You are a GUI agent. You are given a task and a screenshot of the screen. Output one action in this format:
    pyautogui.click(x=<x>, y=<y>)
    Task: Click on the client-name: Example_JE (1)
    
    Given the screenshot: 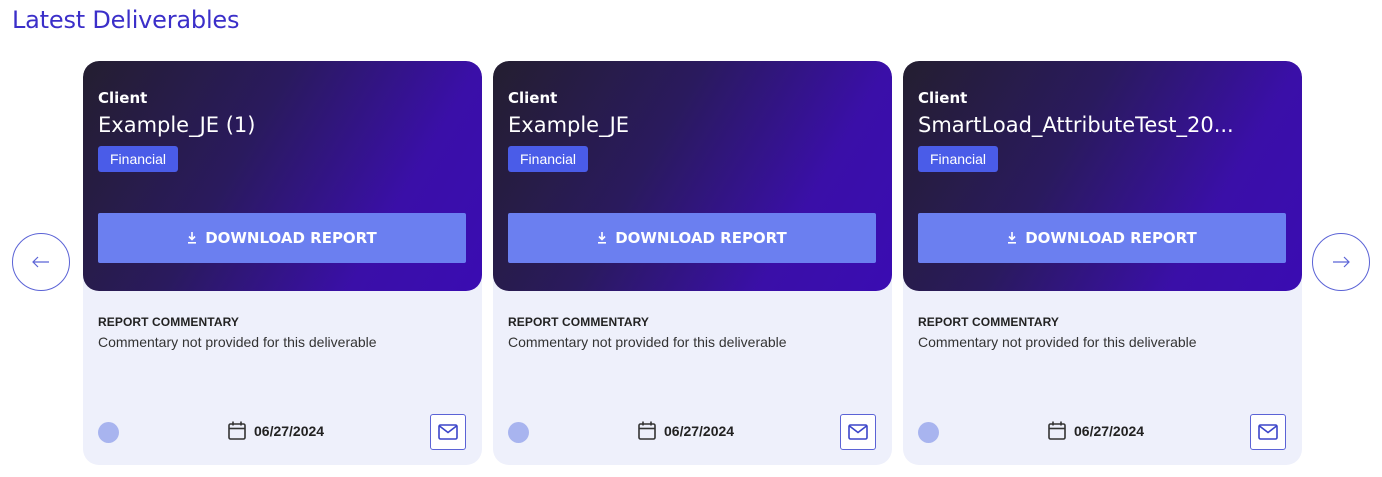 What is the action you would take?
    pyautogui.click(x=177, y=125)
    